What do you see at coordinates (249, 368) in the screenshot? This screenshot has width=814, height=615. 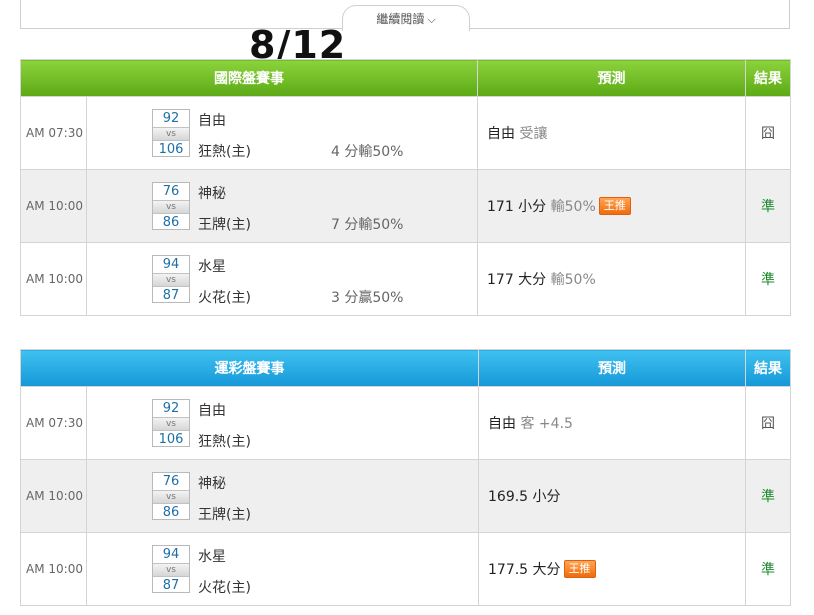 I see `header-games: 運彩盤賽事` at bounding box center [249, 368].